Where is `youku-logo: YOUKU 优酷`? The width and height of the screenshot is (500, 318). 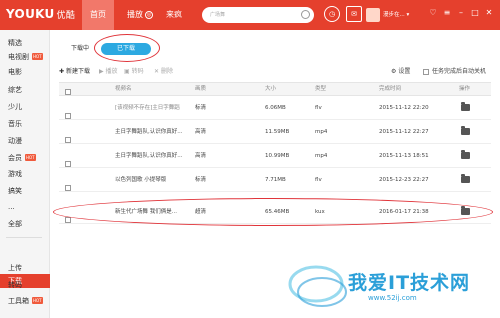 youku-logo: YOUKU 优酷 is located at coordinates (40, 14).